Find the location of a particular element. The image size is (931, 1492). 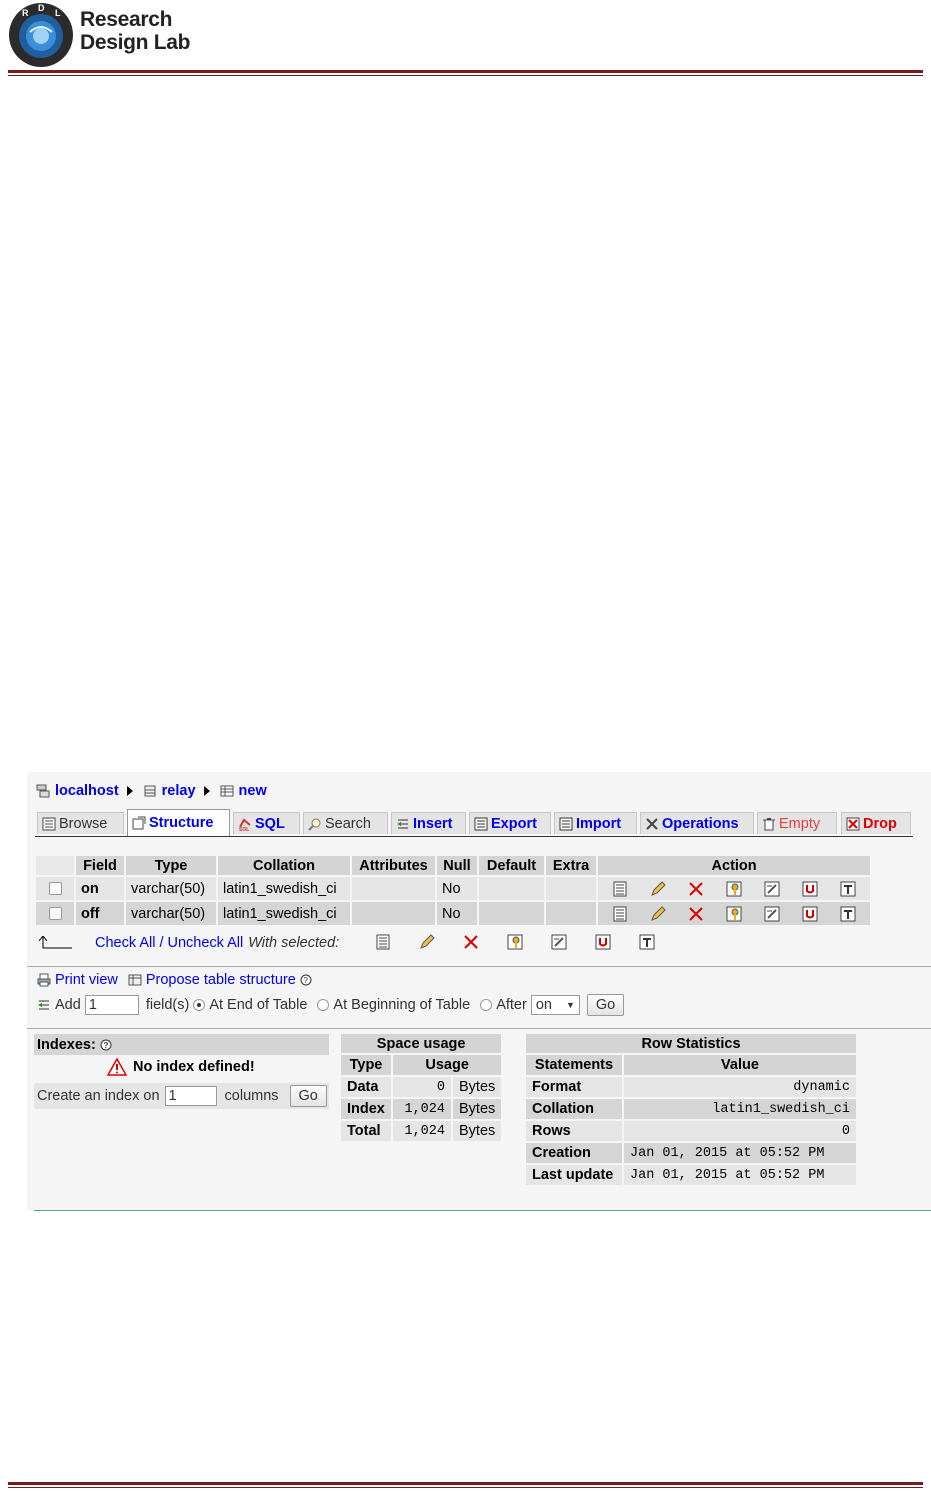

breadcrumb-server: localhost is located at coordinates (77, 791).